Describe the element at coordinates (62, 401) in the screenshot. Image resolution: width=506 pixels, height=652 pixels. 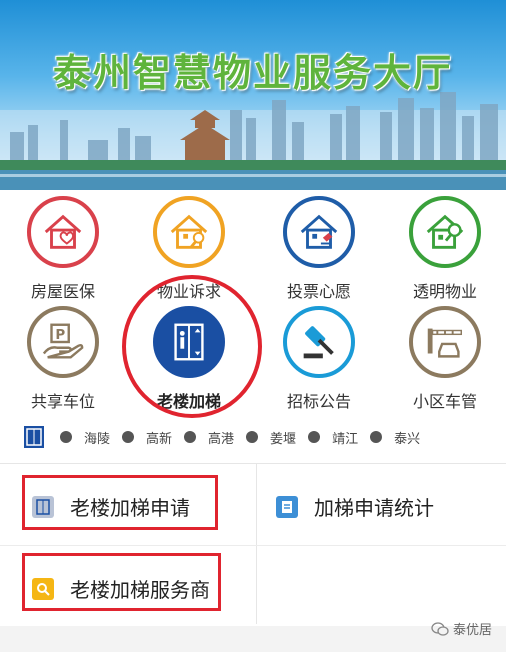
I see `grid-label: 共享车位` at that location.